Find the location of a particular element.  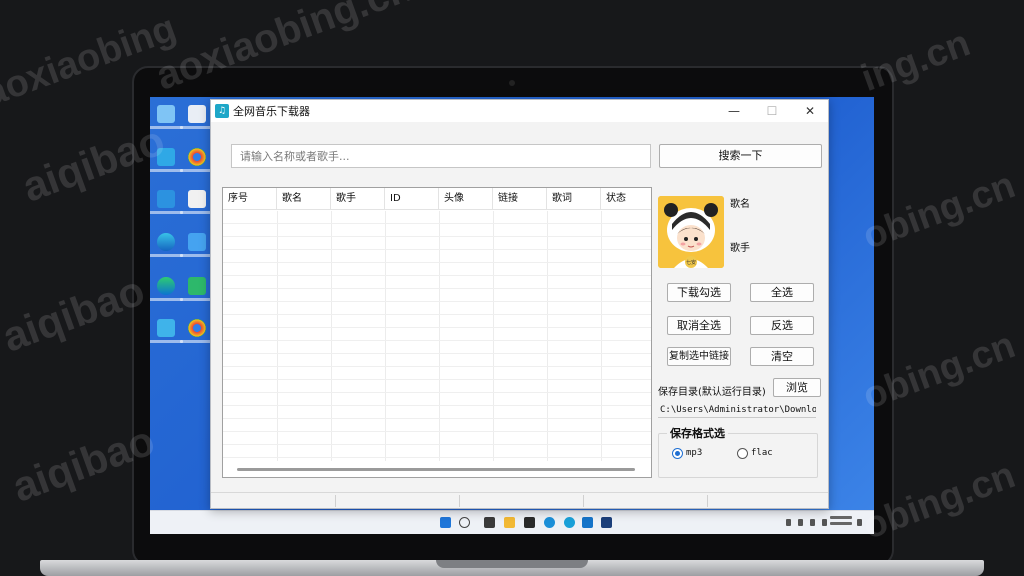

panda-avatar-icon: 七安 is located at coordinates (691, 232).